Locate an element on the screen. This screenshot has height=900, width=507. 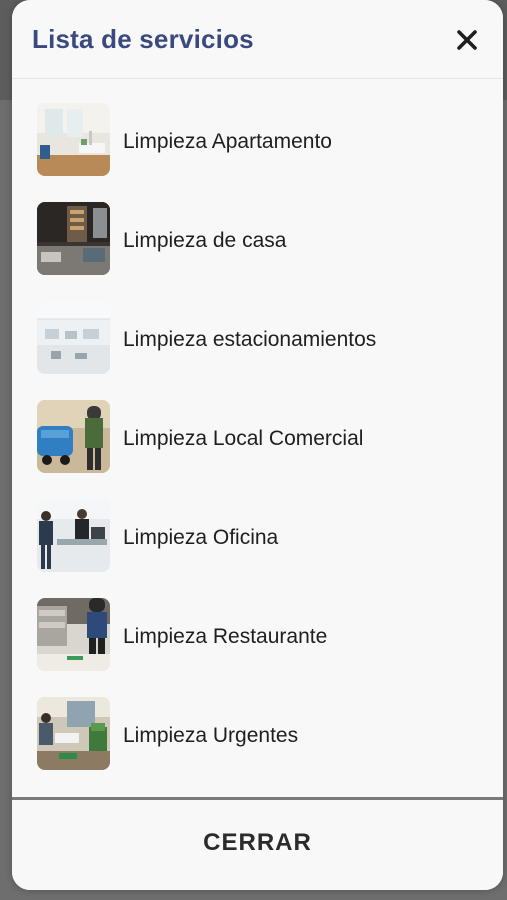
service-label: Limpieza Restaurante is located at coordinates (225, 636).